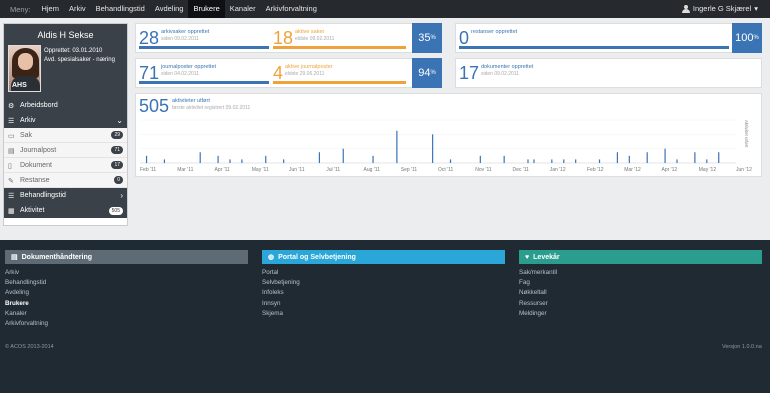 Image resolution: width=770 pixels, height=393 pixels. I want to click on footer-link: Portal, so click(383, 273).